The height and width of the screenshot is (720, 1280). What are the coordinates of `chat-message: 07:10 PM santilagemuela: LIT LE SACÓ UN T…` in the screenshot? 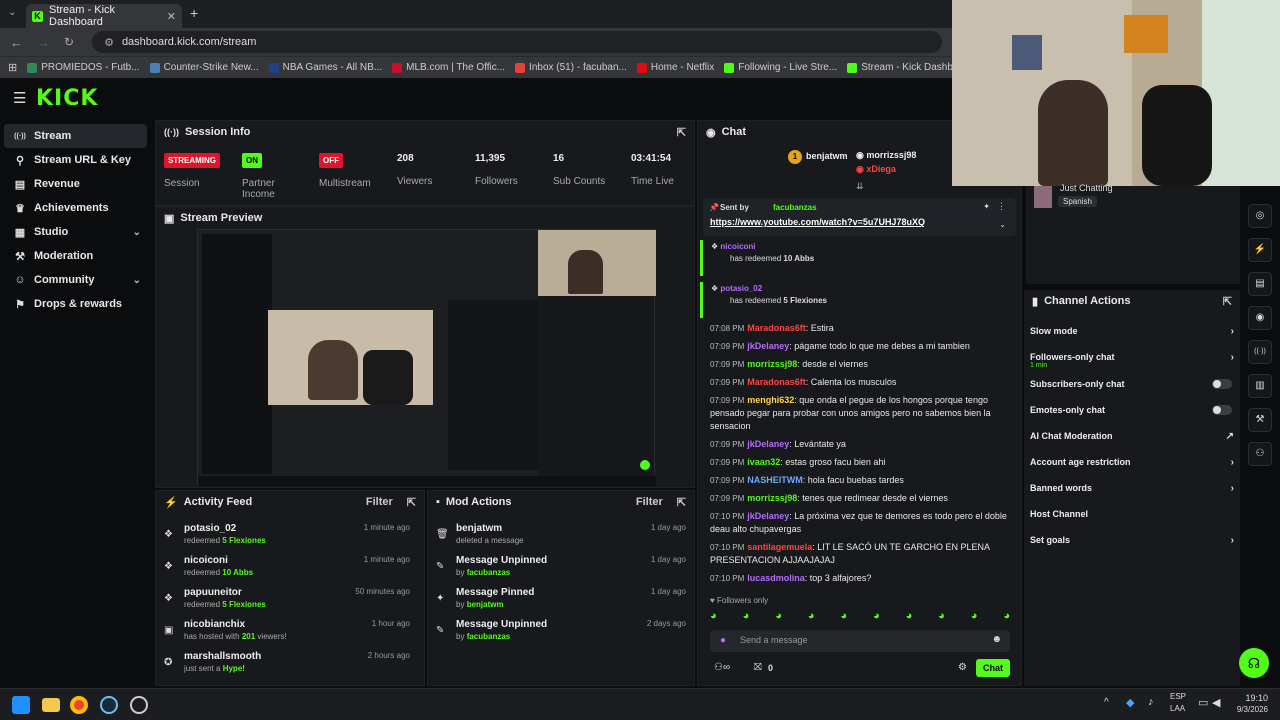 It's located at (860, 554).